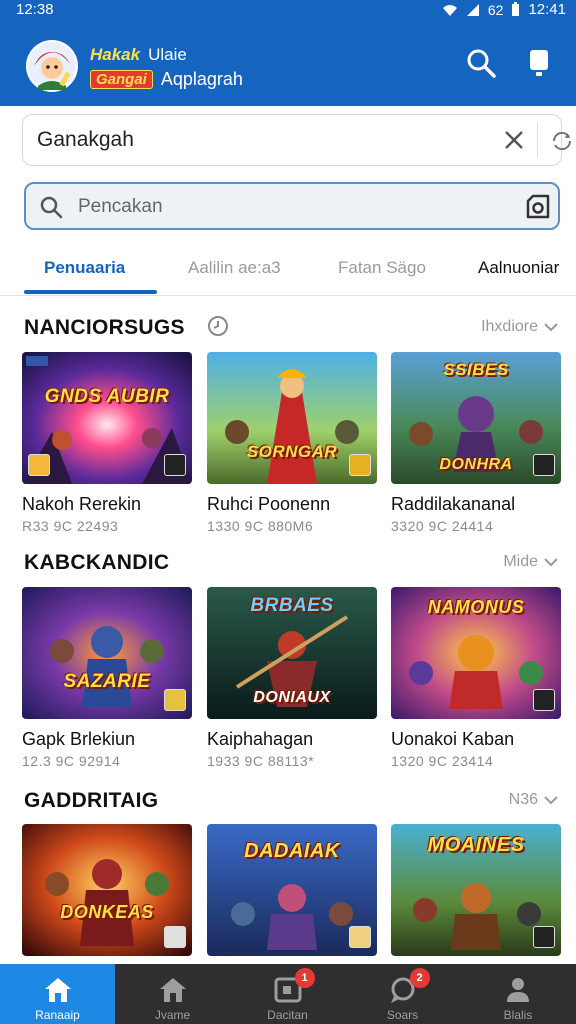  What do you see at coordinates (91, 800) in the screenshot?
I see `section-title: GADDRITAIG` at bounding box center [91, 800].